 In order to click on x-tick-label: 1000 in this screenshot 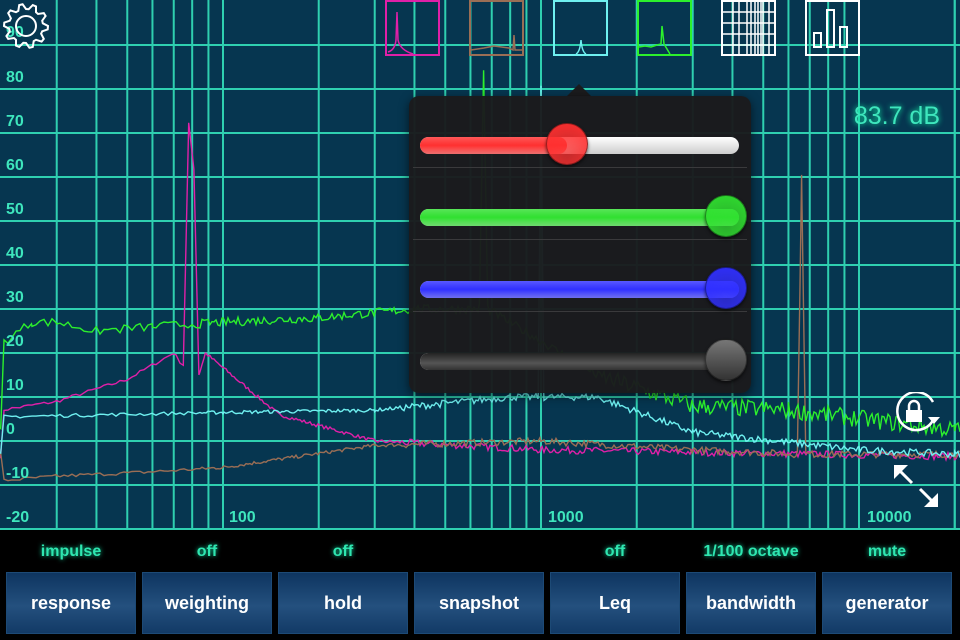, I will do `click(566, 517)`.